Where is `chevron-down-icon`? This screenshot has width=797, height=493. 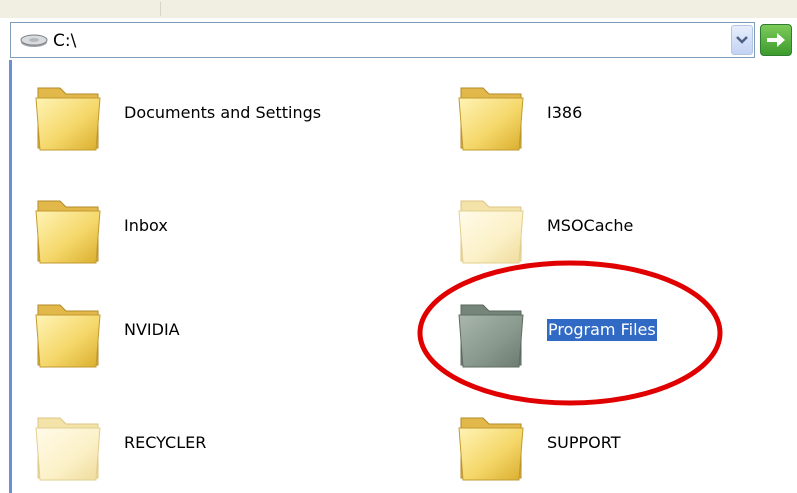 chevron-down-icon is located at coordinates (742, 40).